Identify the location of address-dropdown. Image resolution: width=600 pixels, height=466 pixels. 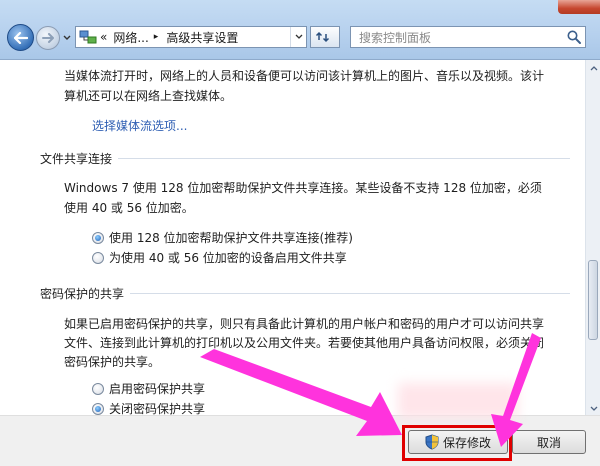
(298, 37).